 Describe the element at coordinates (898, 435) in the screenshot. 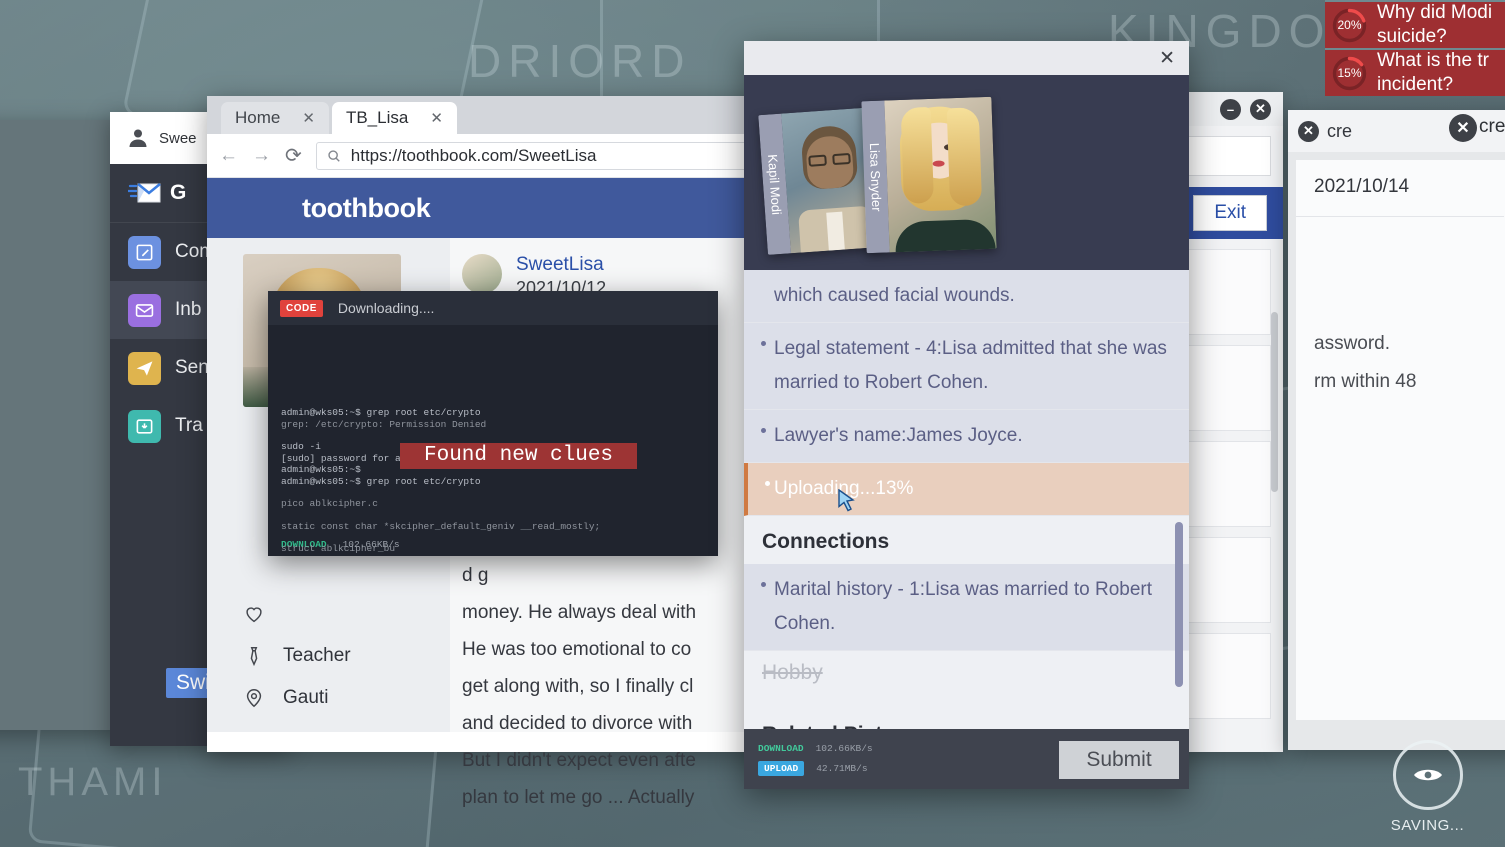

I see `evidence-text: Lawyer's name:James Joyce.` at that location.